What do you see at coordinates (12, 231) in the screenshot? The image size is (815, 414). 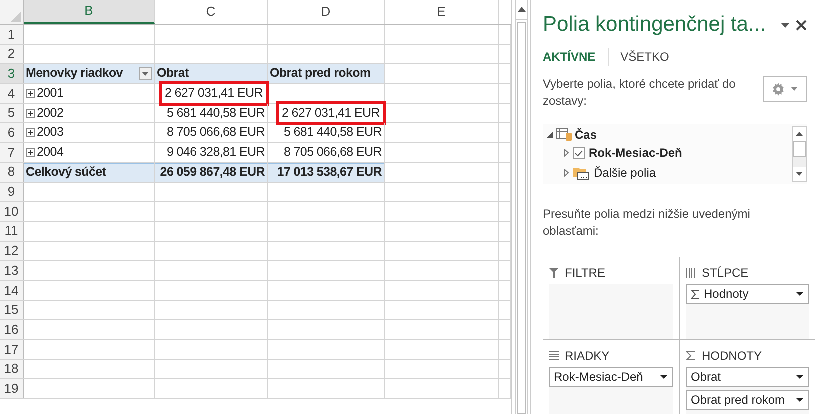 I see `row-header: 11` at bounding box center [12, 231].